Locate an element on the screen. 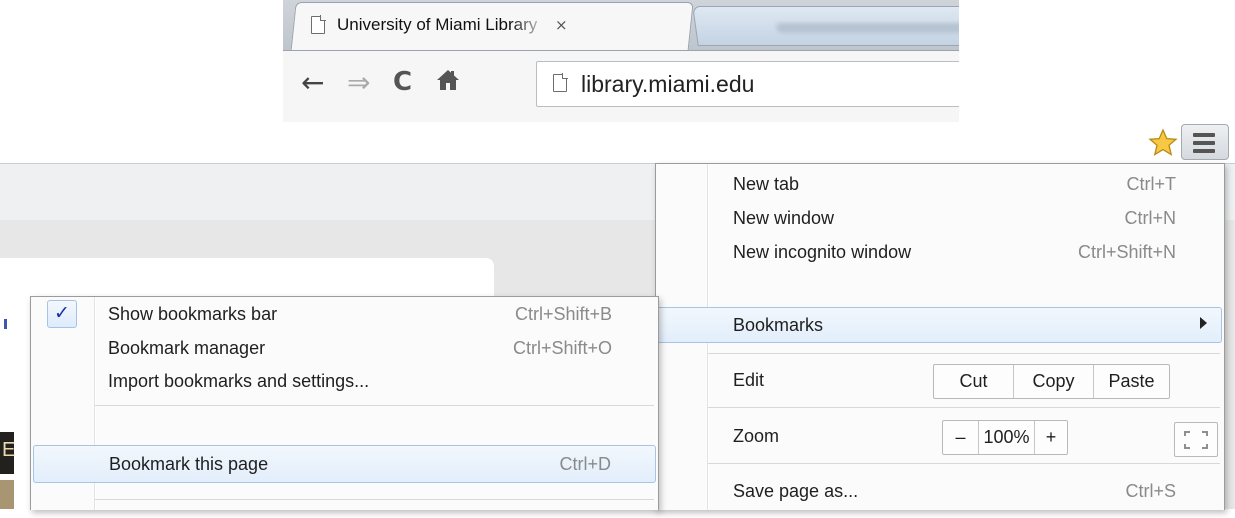 Image resolution: width=1235 pixels, height=518 pixels. home-icon is located at coordinates (448, 80).